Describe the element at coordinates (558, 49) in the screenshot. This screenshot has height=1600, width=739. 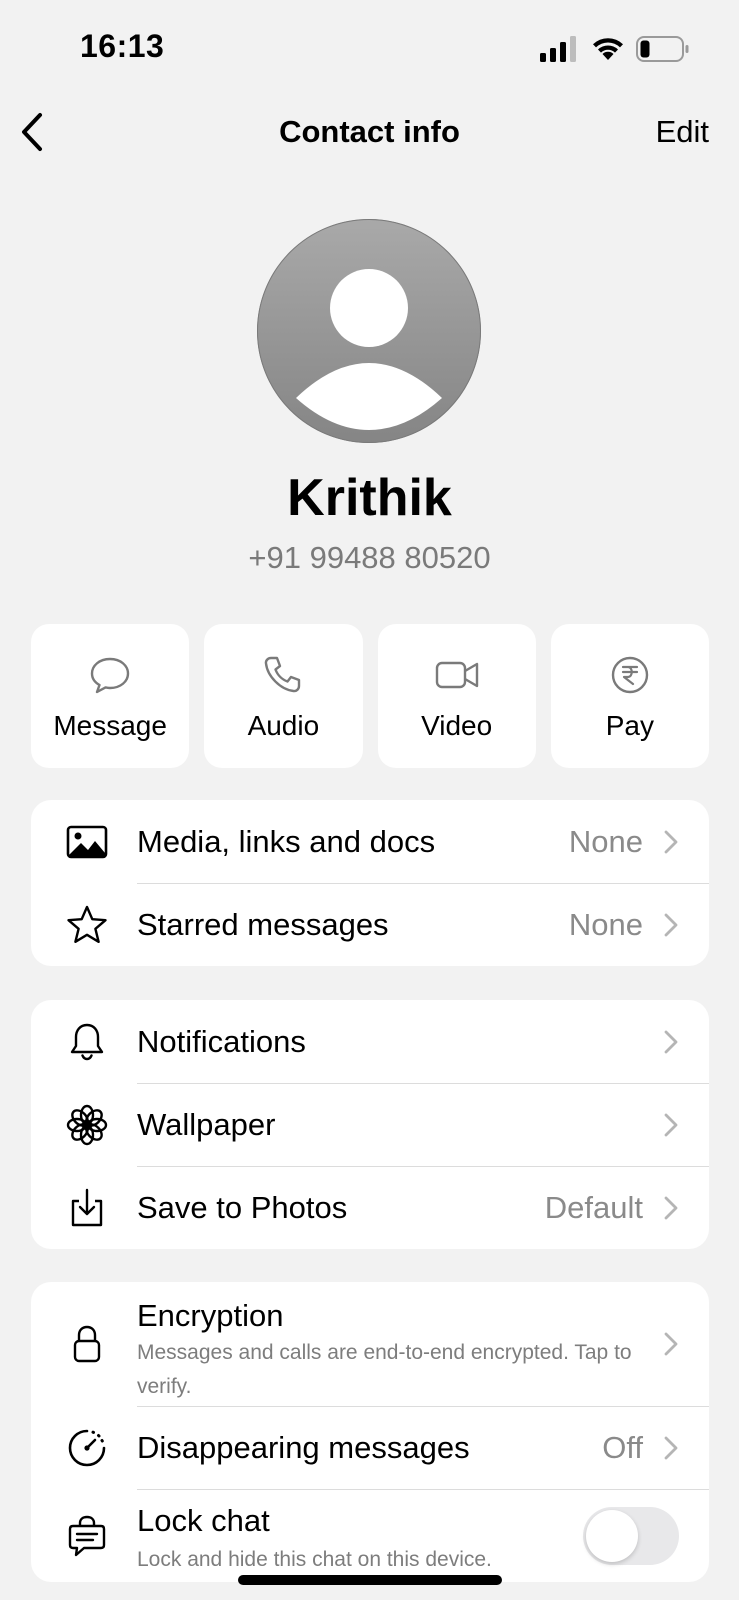
I see `cellular-signal-icon` at that location.